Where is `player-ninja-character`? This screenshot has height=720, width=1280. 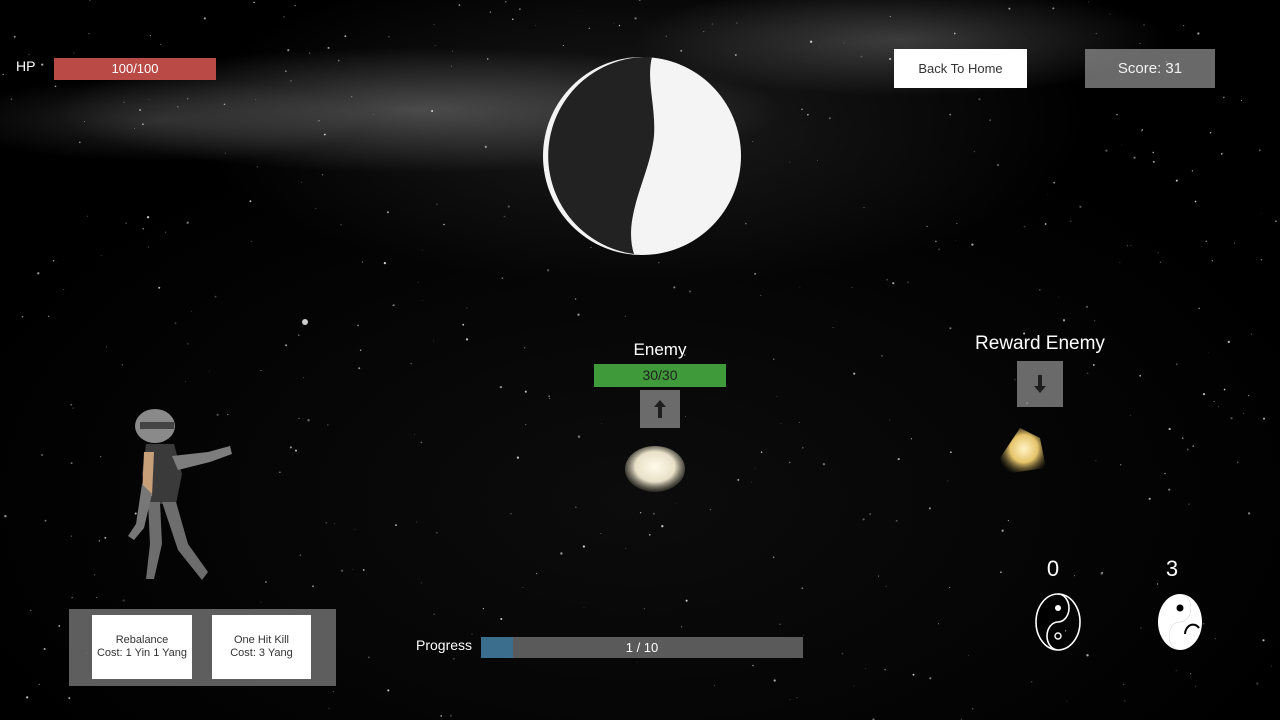 player-ninja-character is located at coordinates (180, 494).